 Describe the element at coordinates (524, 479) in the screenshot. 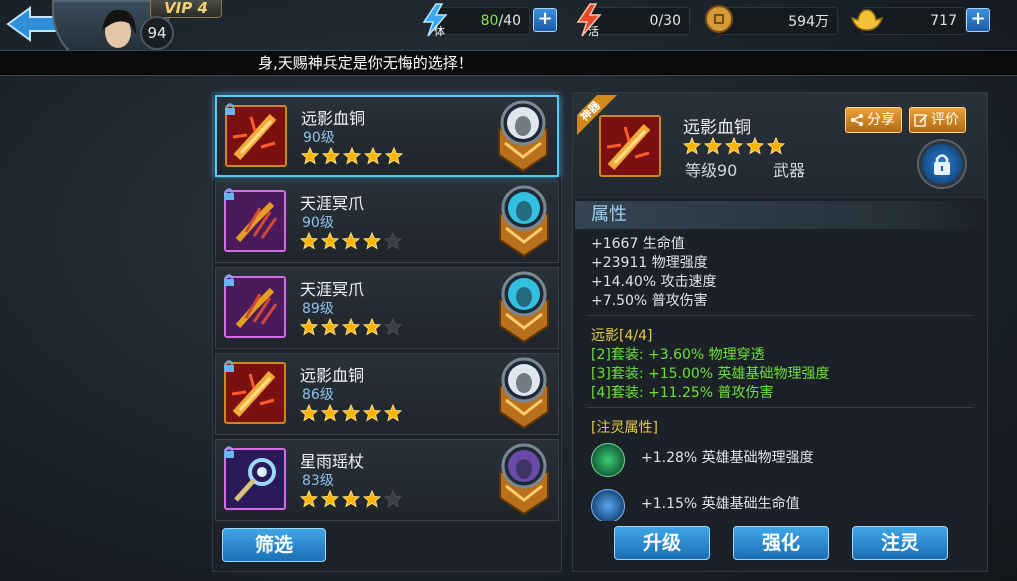

I see `hero-violet-badge-icon` at that location.